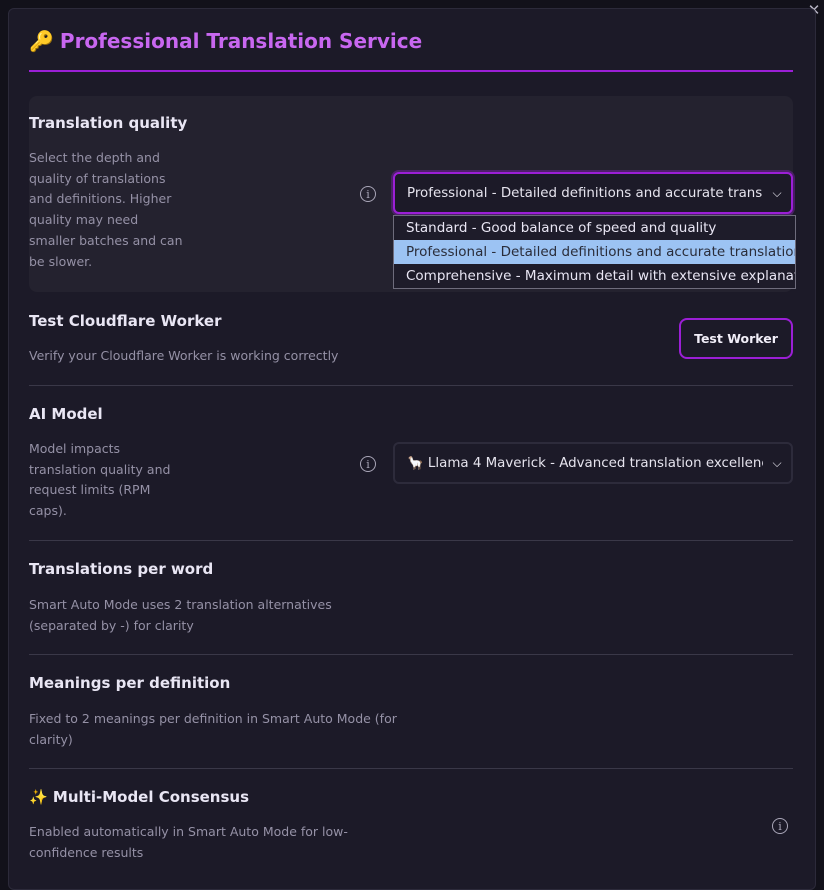 Image resolution: width=824 pixels, height=890 pixels. I want to click on tpw-desc-line: (separated by -) for clarity, so click(111, 625).